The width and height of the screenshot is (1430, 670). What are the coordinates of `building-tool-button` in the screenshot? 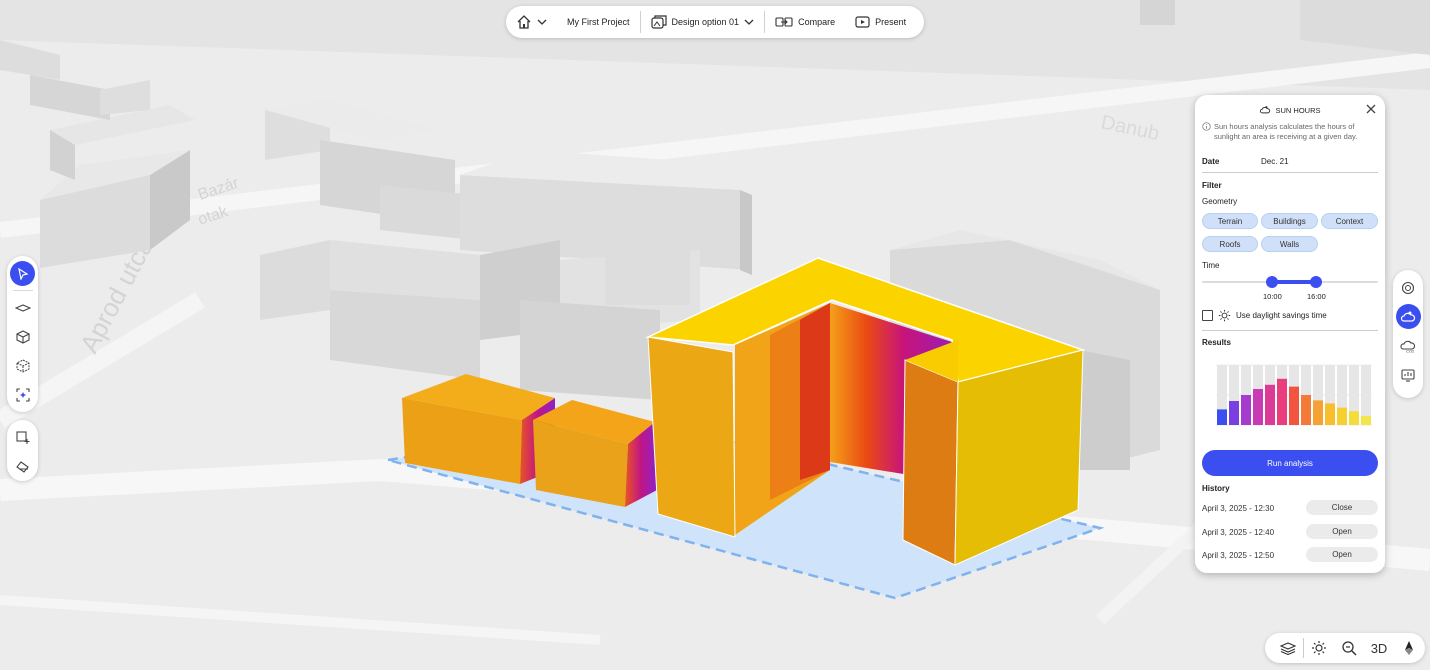 It's located at (22, 336).